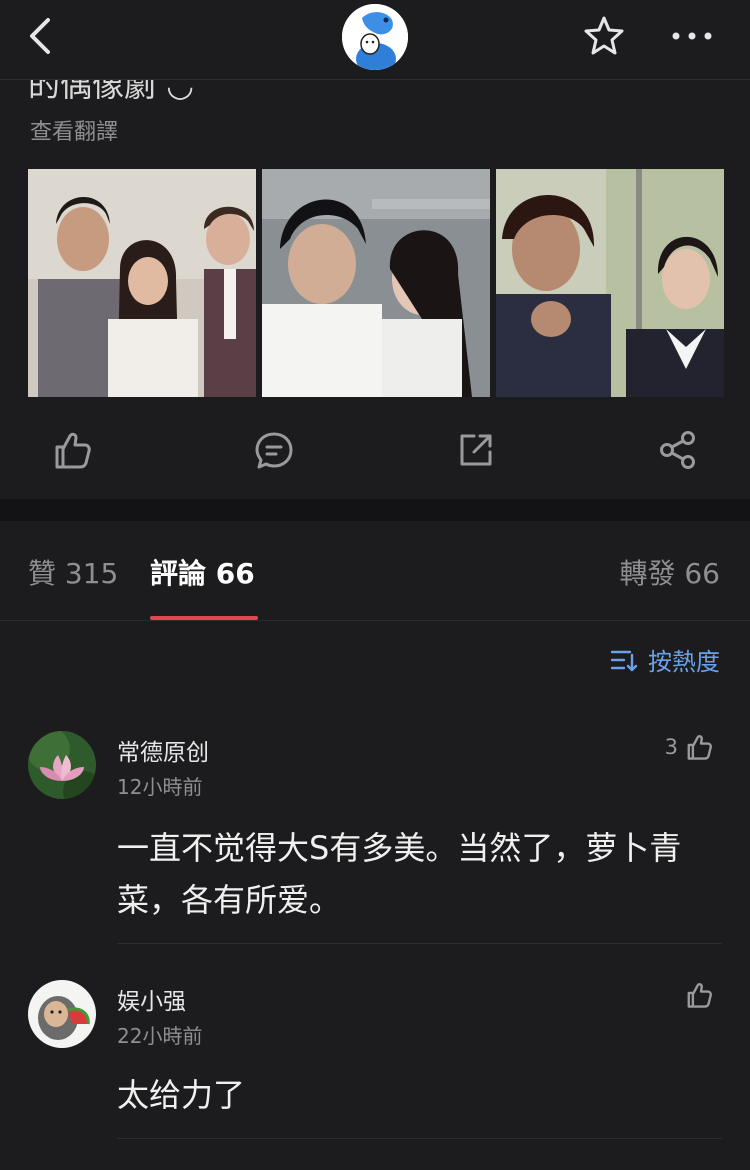 The height and width of the screenshot is (1170, 750). I want to click on lotus-avatar-image, so click(62, 765).